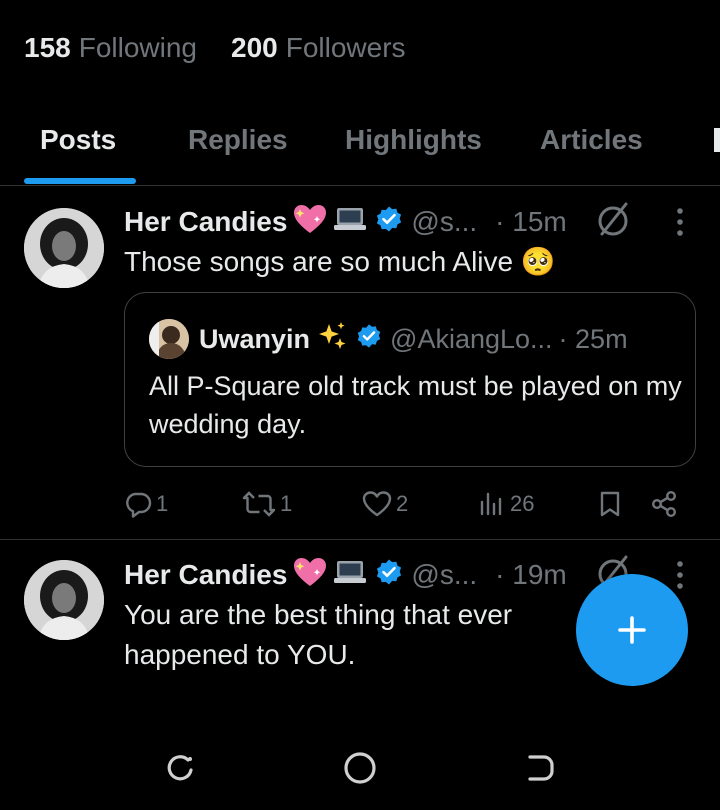 Image resolution: width=720 pixels, height=810 pixels. Describe the element at coordinates (254, 47) in the screenshot. I see `followers-count: 200` at that location.